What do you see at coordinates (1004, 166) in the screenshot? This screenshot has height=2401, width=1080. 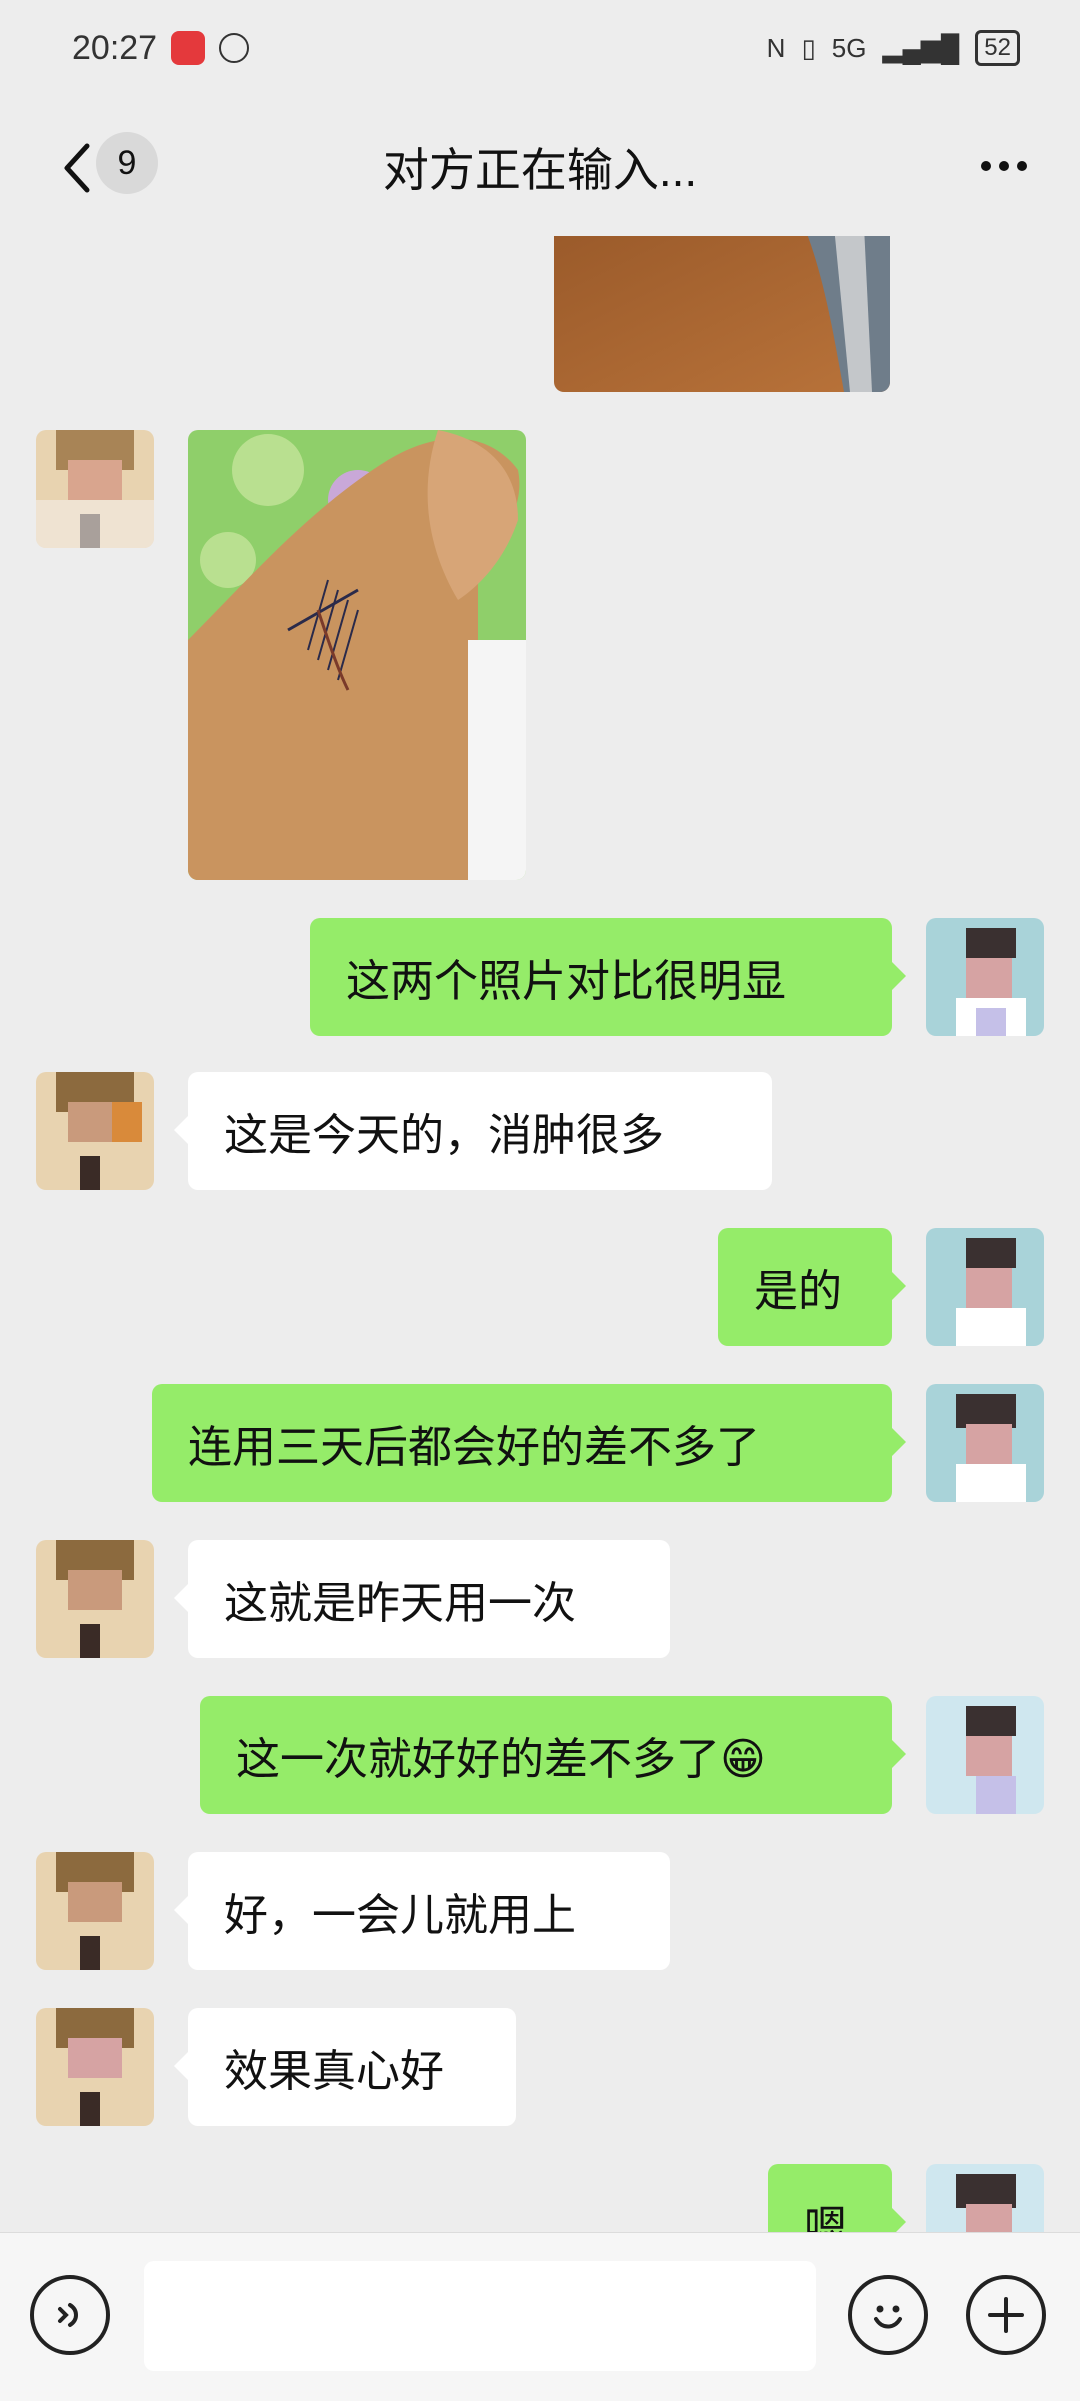 I see `more-button` at bounding box center [1004, 166].